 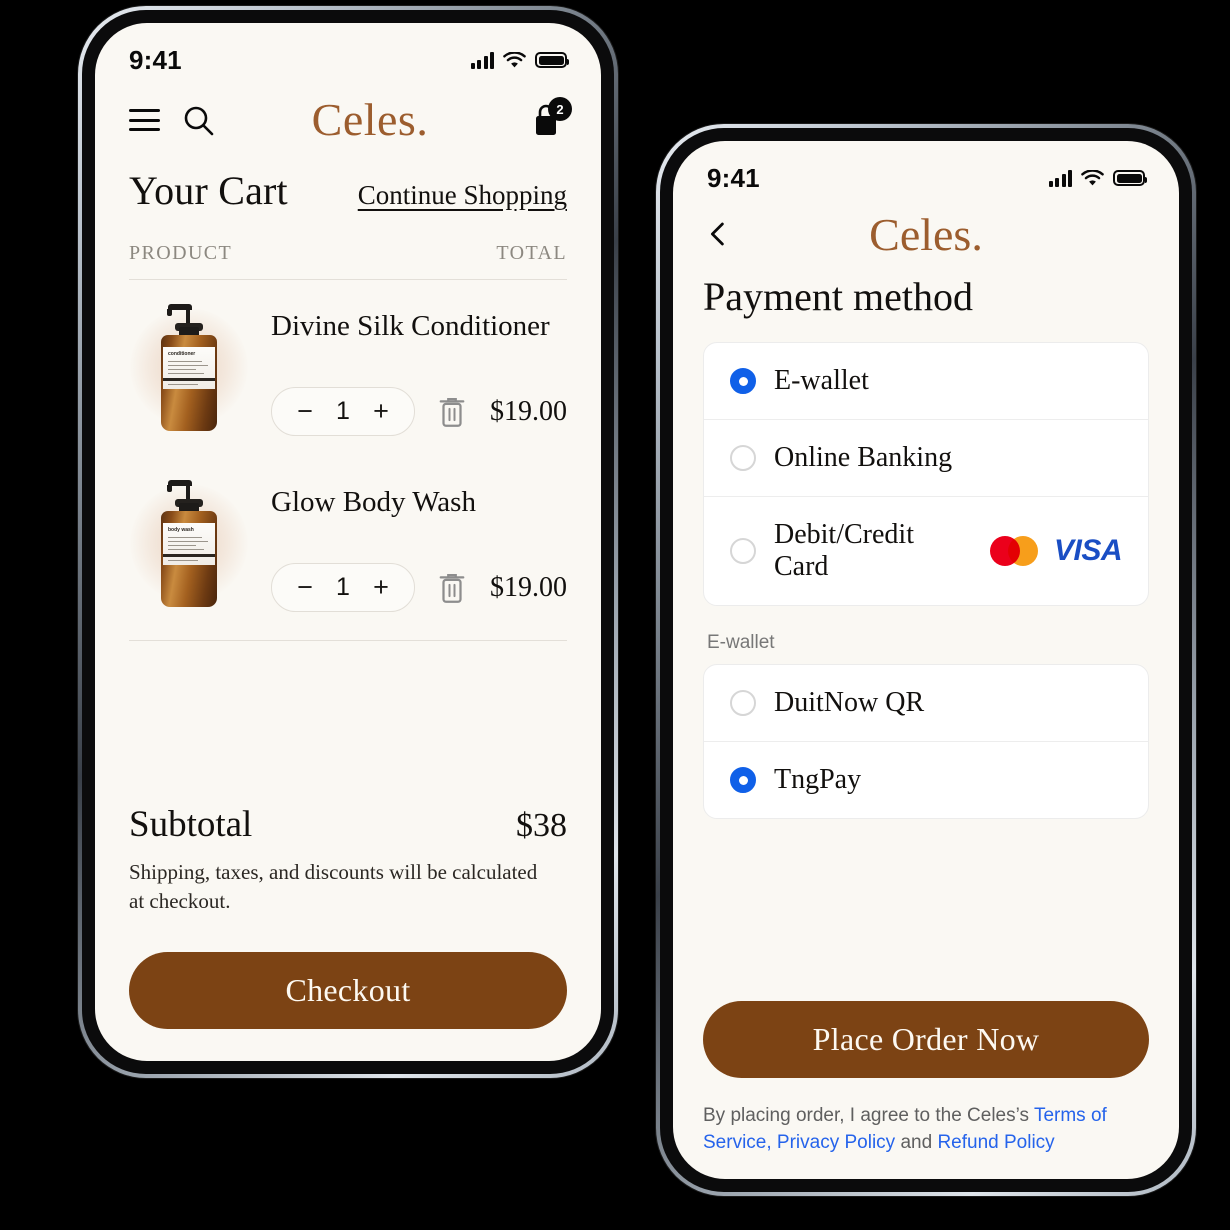 I want to click on privacy-policy-link: Privacy Policy, so click(x=836, y=1142).